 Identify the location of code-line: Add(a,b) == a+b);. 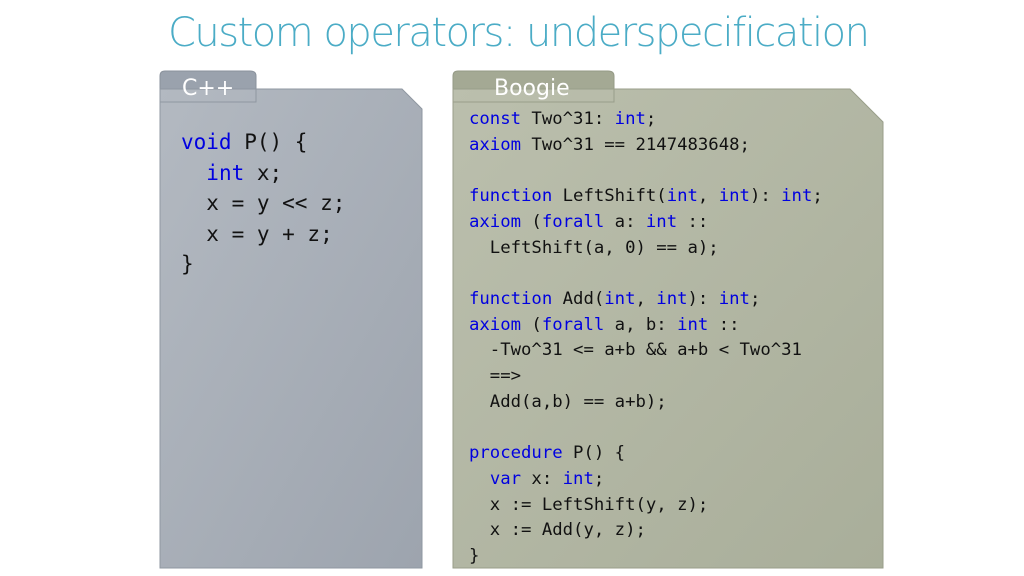
(646, 403).